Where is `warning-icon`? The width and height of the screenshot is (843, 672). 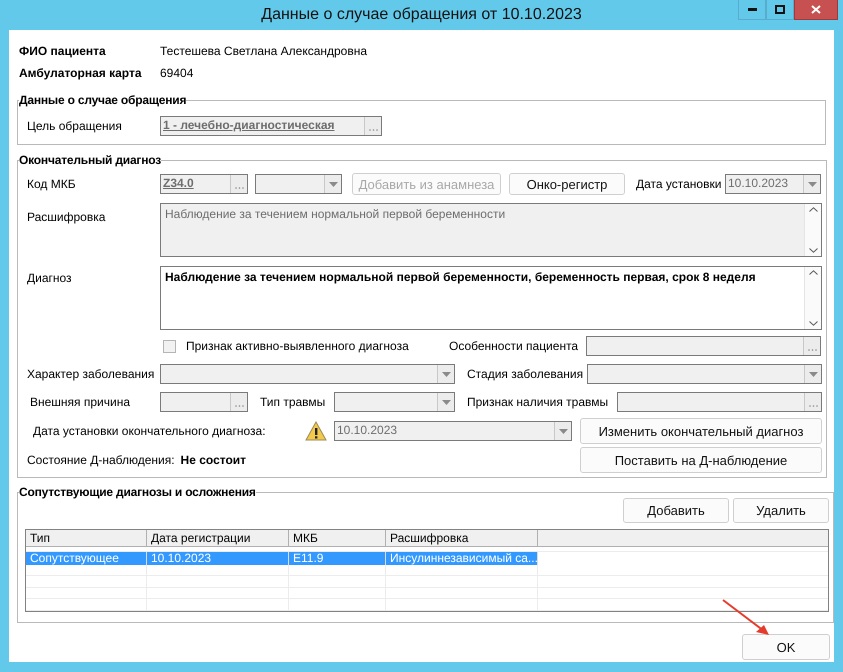 warning-icon is located at coordinates (316, 431).